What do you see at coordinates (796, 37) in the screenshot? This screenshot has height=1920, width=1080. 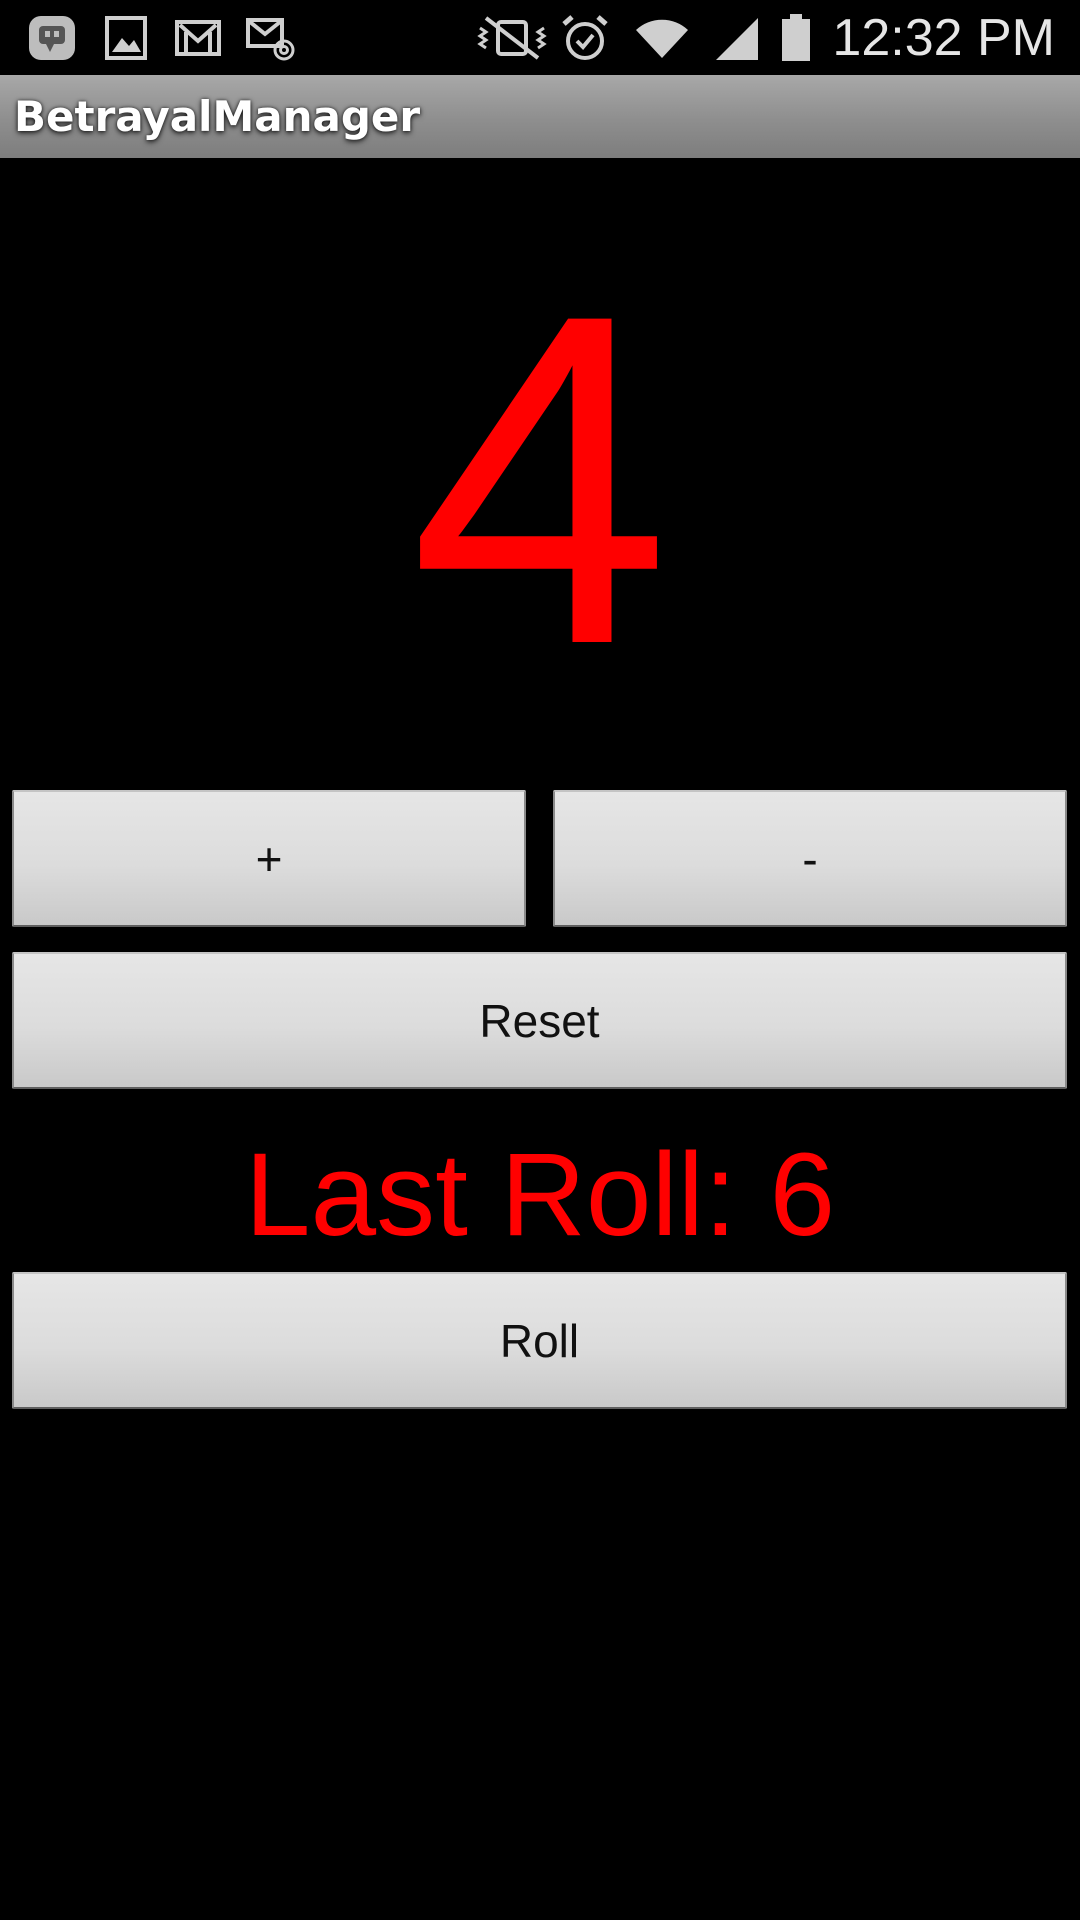 I see `battery-icon` at bounding box center [796, 37].